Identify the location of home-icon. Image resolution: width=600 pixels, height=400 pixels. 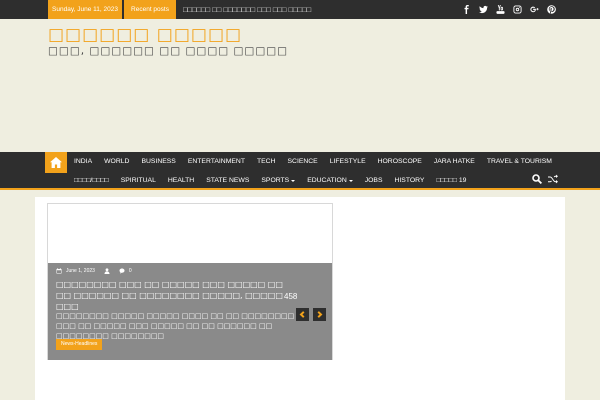
(56, 162).